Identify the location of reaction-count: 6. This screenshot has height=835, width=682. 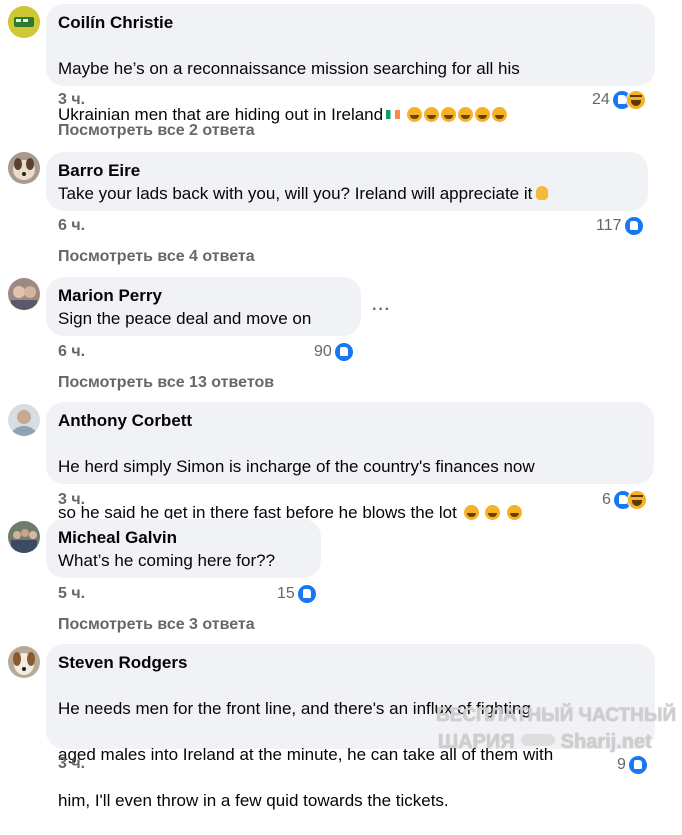
(624, 500).